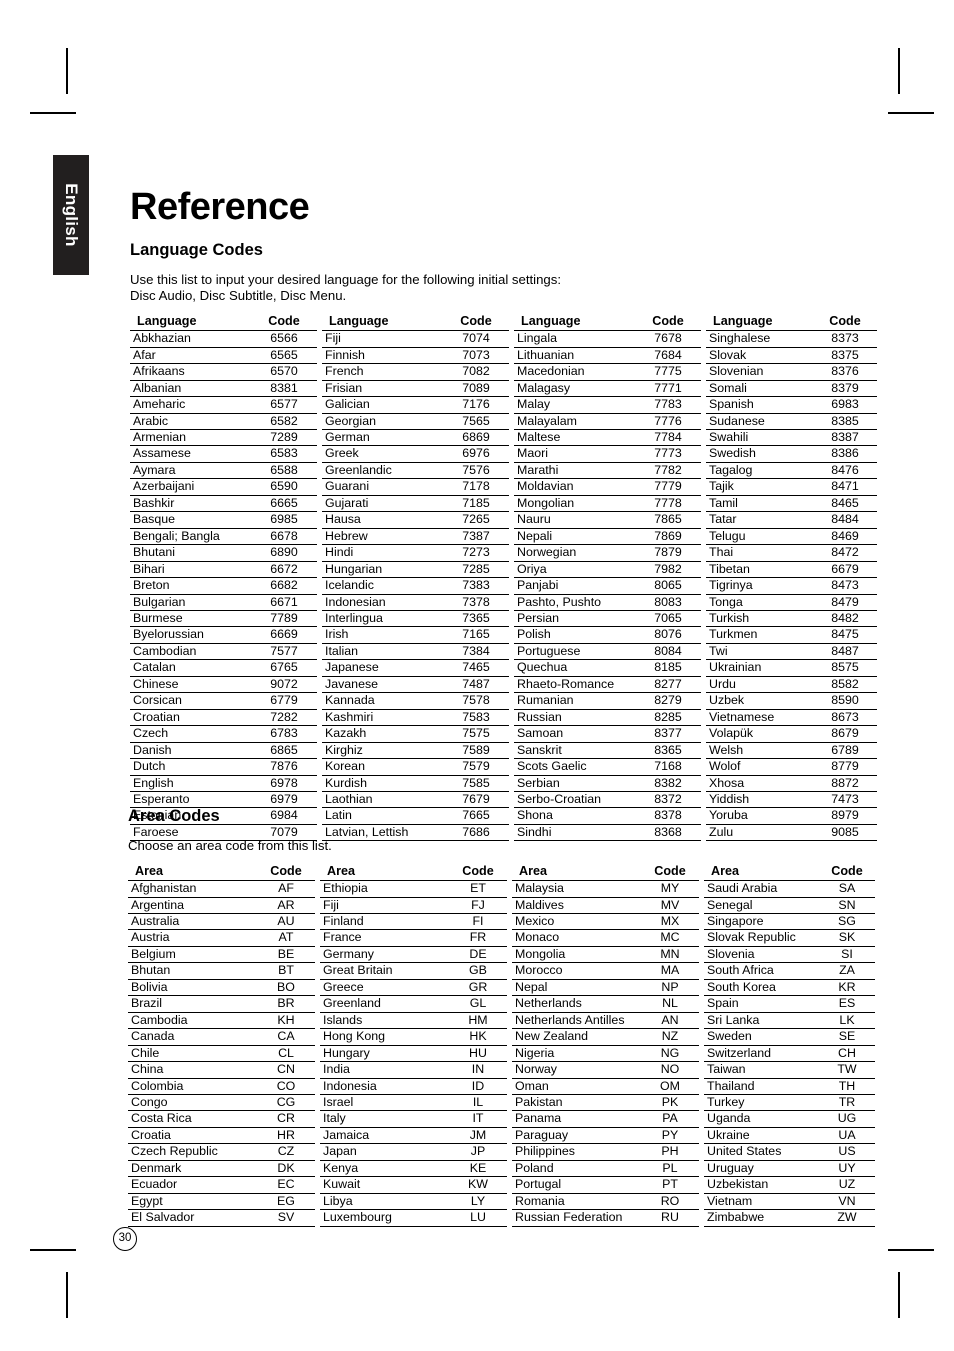 This screenshot has width=954, height=1351. Describe the element at coordinates (288, 1004) in the screenshot. I see `cell-code: BR` at that location.